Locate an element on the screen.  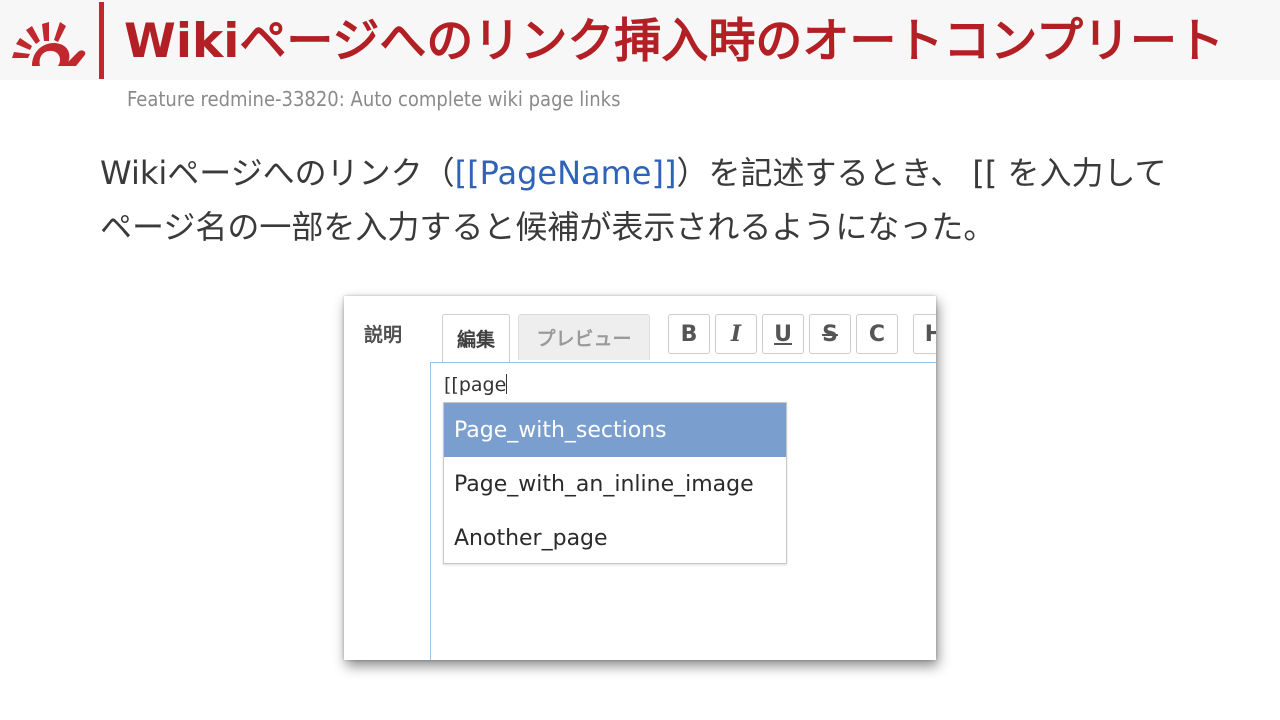
bold-button: B is located at coordinates (689, 334).